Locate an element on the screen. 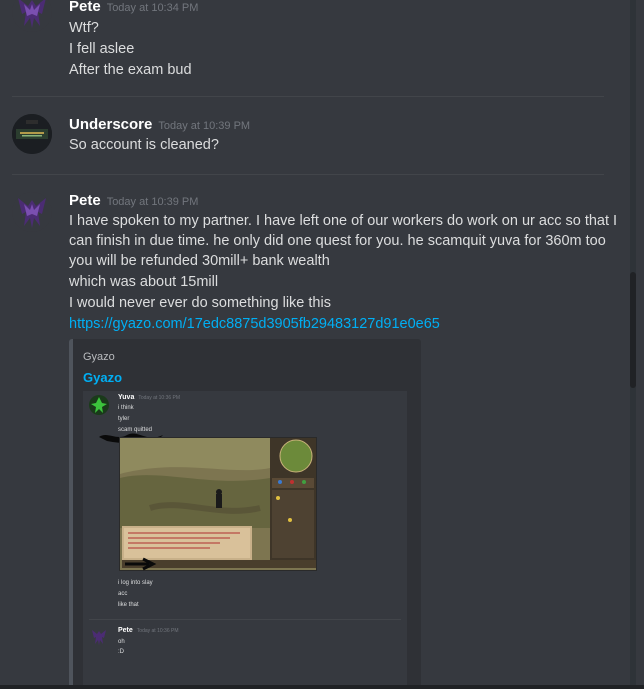 The image size is (644, 689). message-author: Pete Today at 10:36 PM is located at coordinates (148, 630).